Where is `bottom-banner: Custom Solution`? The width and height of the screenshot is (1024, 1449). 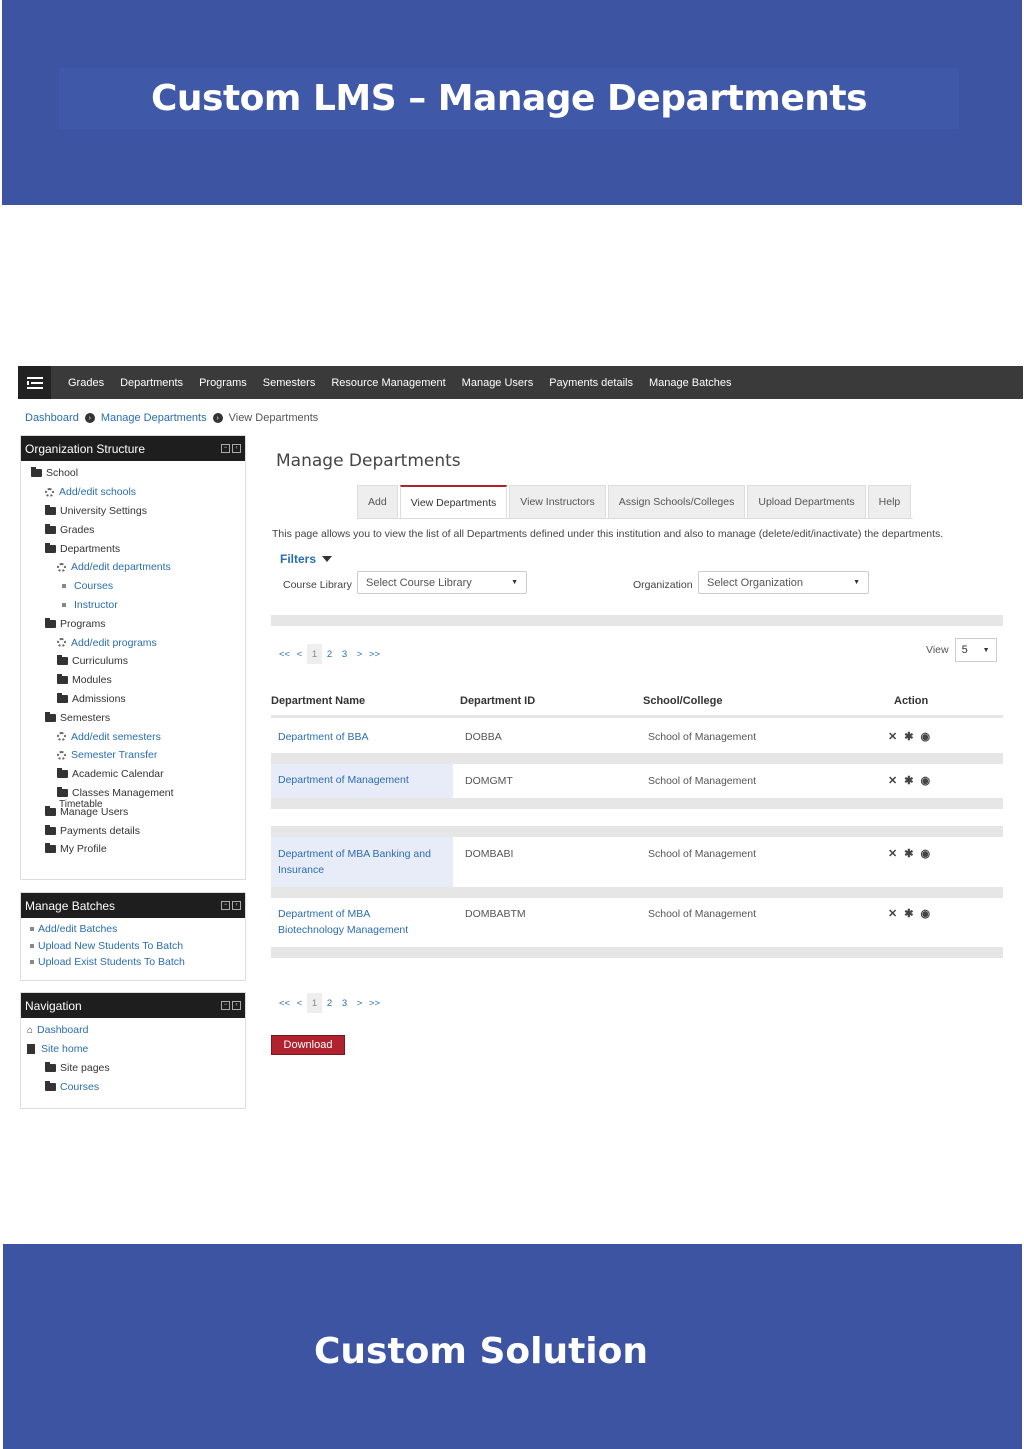
bottom-banner: Custom Solution is located at coordinates (512, 1346).